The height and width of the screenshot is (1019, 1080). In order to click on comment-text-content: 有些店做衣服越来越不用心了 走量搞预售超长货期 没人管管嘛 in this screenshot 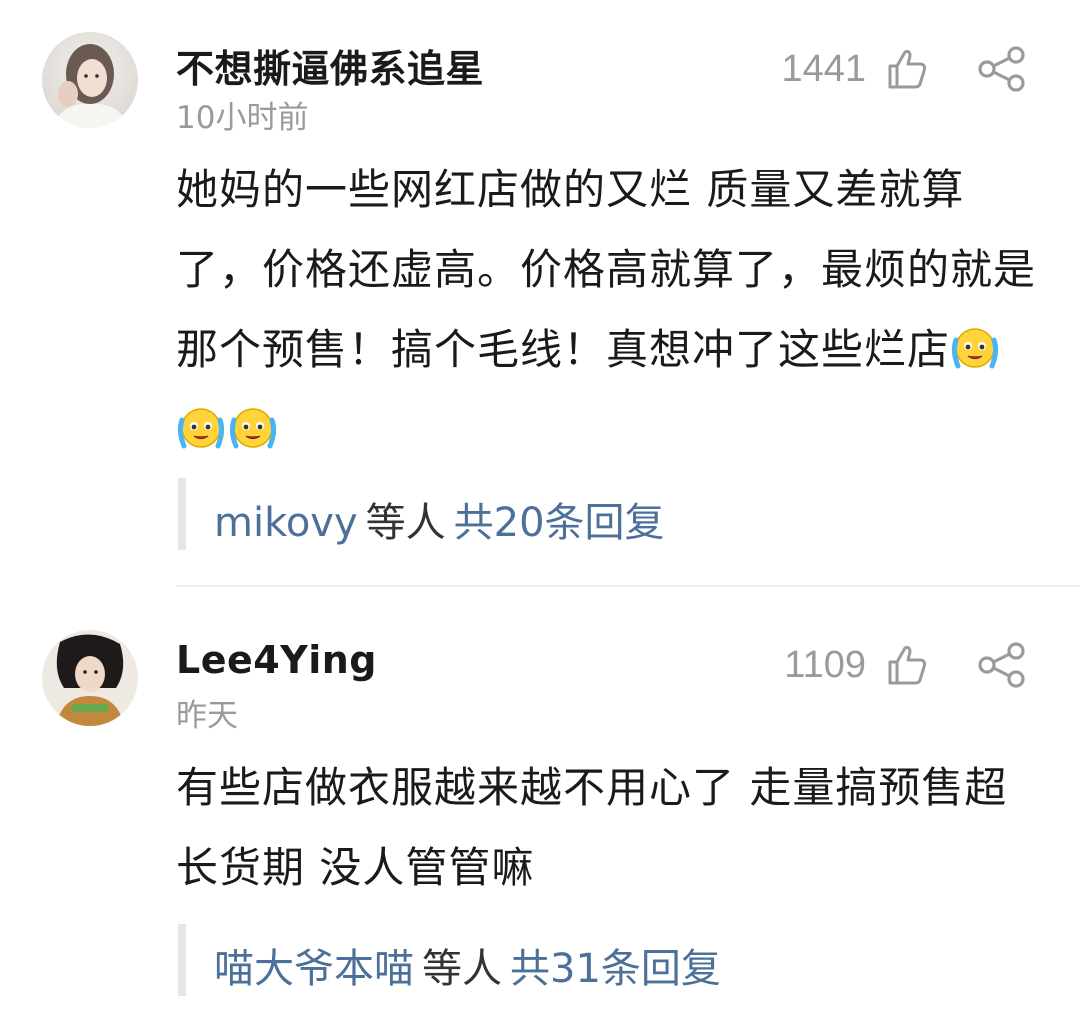, I will do `click(592, 827)`.